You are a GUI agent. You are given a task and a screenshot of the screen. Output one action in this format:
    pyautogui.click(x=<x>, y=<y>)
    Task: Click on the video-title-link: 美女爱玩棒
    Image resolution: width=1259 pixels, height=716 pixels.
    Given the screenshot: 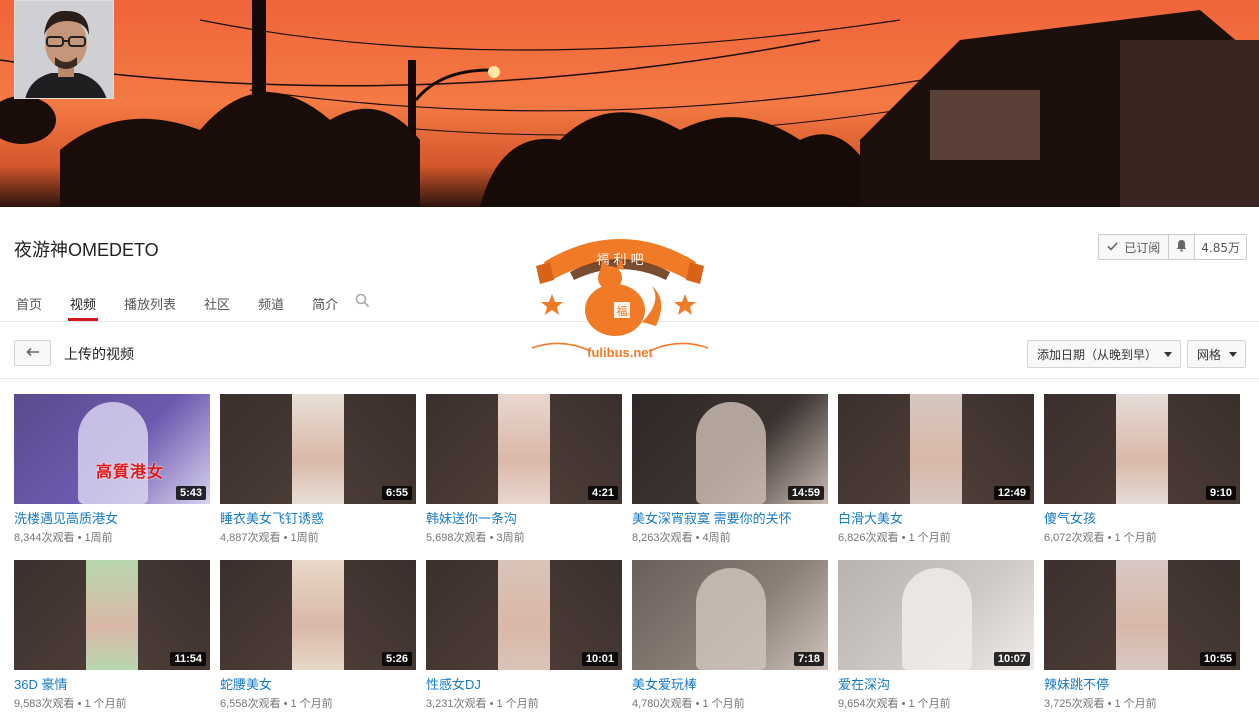 What is the action you would take?
    pyautogui.click(x=730, y=683)
    